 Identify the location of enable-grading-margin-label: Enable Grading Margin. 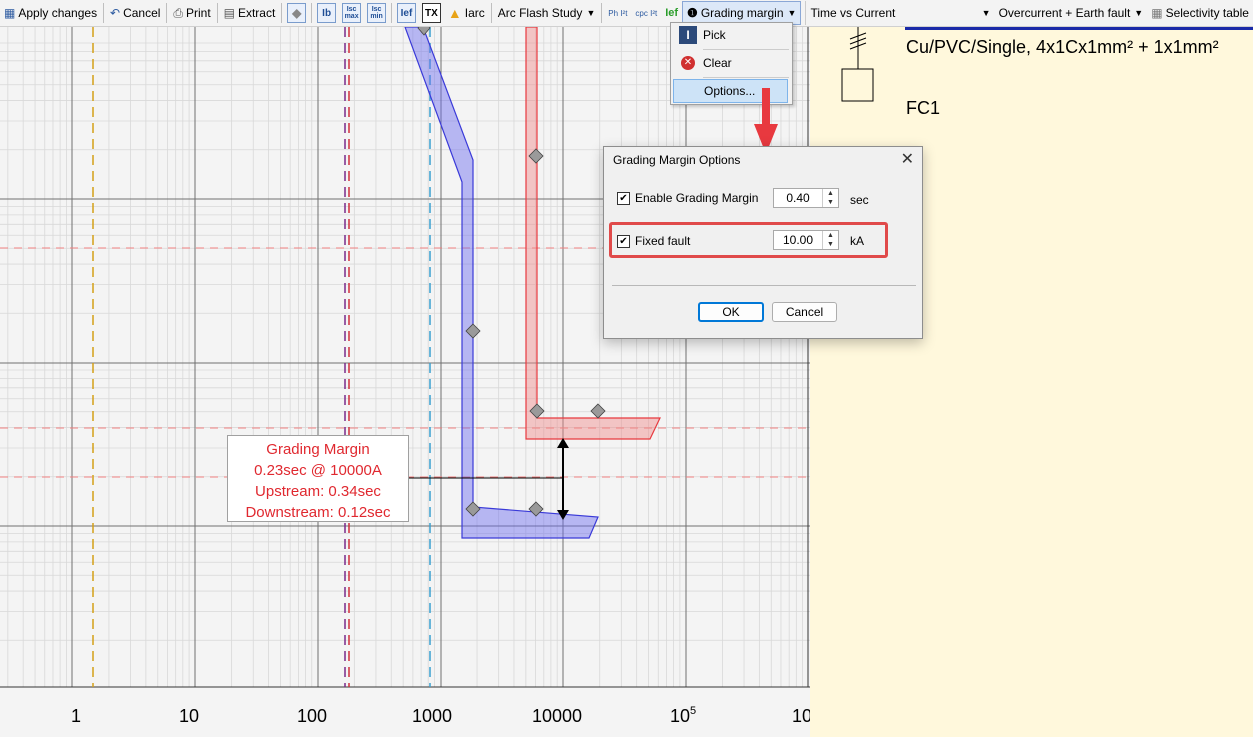
(697, 198).